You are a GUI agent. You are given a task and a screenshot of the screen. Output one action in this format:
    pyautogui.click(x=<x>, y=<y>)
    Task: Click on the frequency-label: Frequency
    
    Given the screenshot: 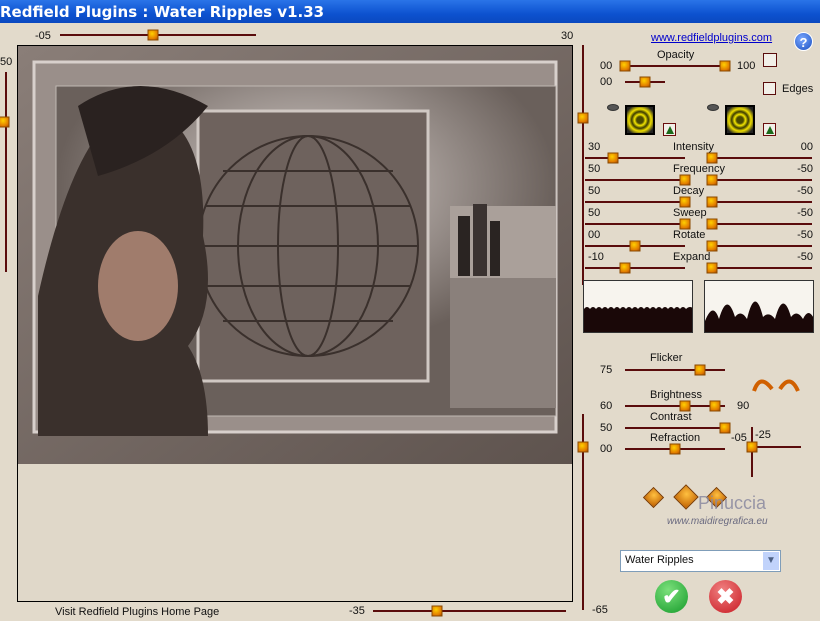 What is the action you would take?
    pyautogui.click(x=699, y=169)
    